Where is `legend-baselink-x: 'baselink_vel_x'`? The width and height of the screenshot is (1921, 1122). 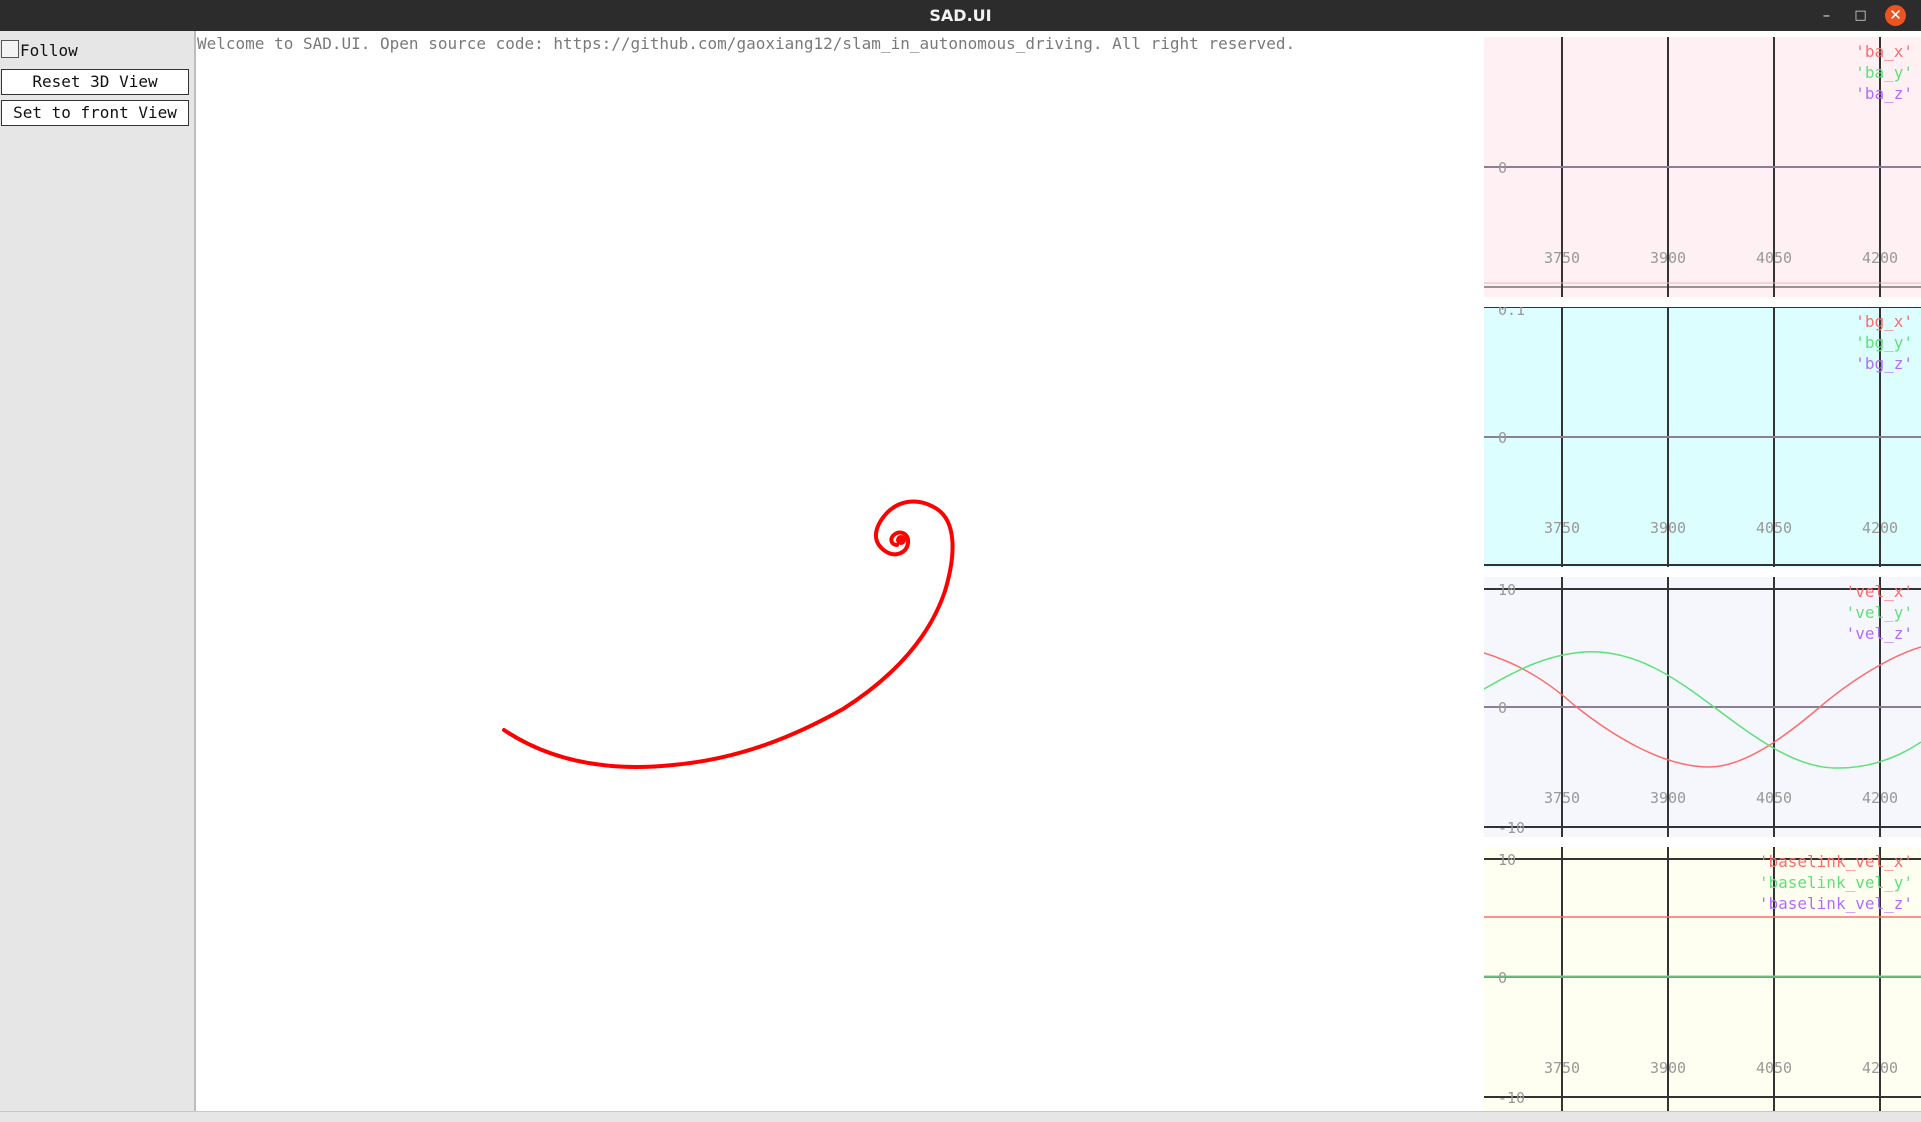 legend-baselink-x: 'baselink_vel_x' is located at coordinates (1835, 861).